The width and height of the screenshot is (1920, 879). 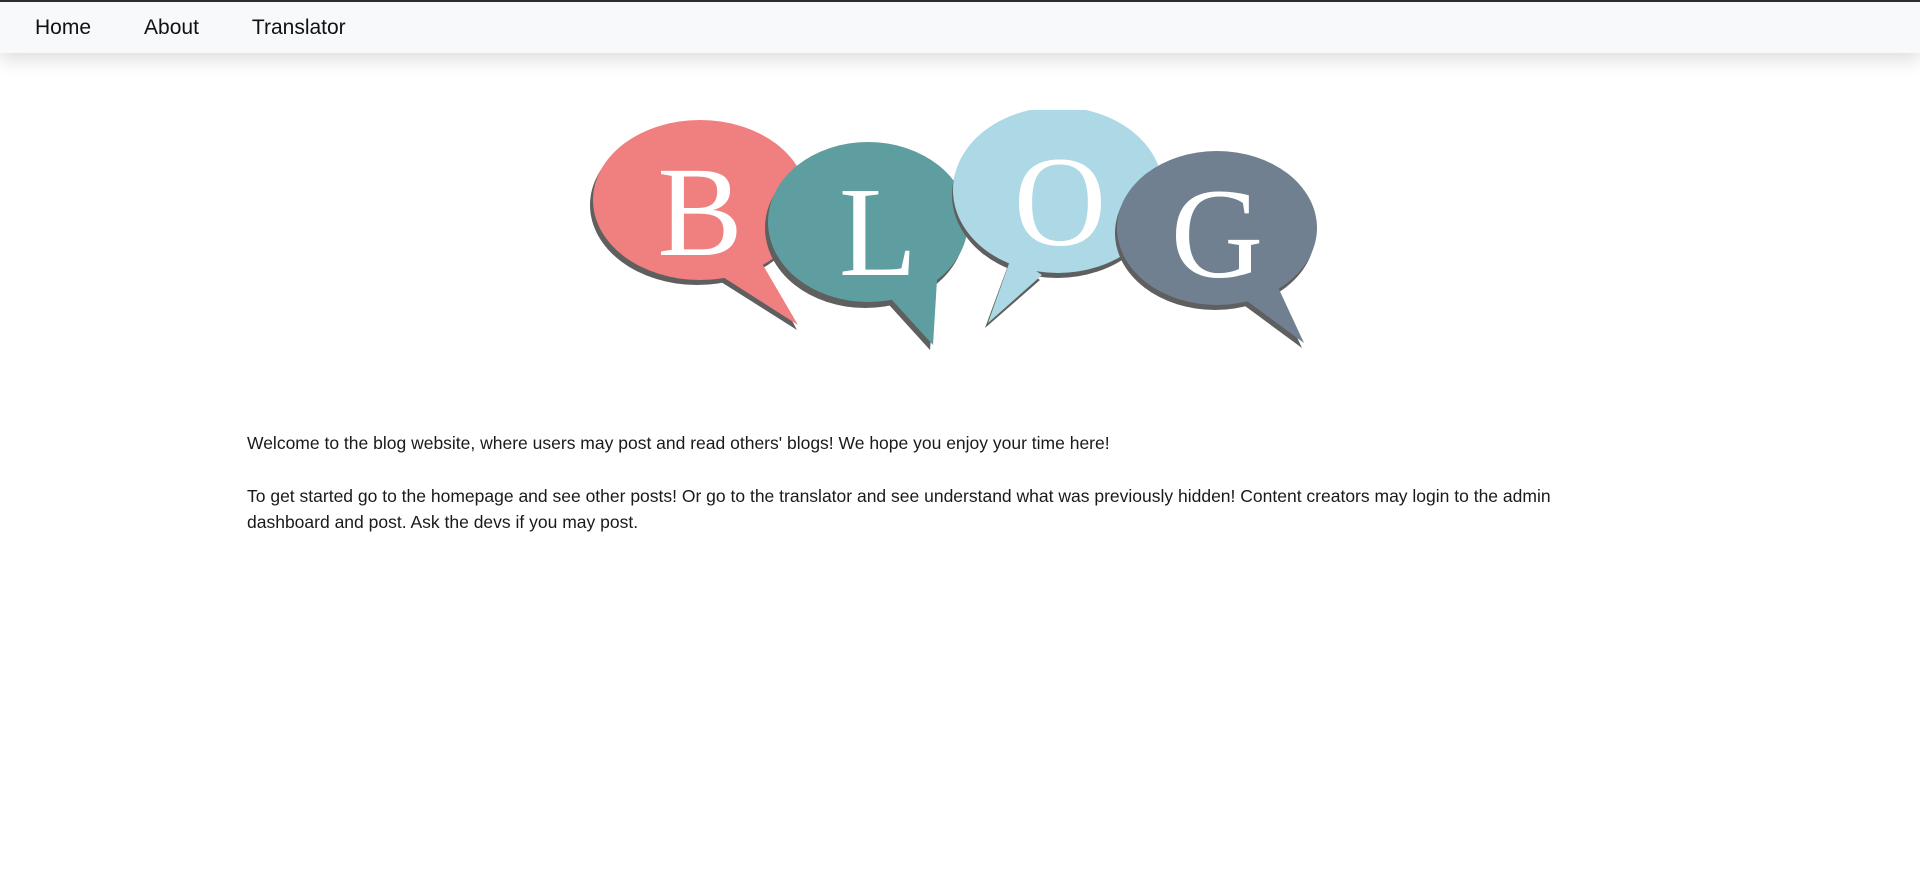 What do you see at coordinates (699, 212) in the screenshot?
I see `logo-letter-b: B` at bounding box center [699, 212].